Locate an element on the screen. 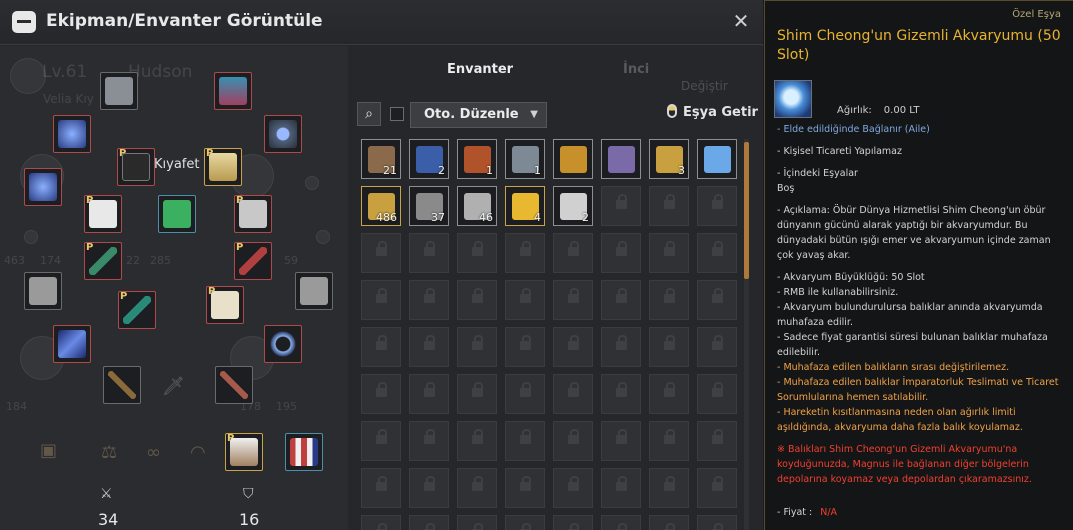  select-checkbox is located at coordinates (397, 114).